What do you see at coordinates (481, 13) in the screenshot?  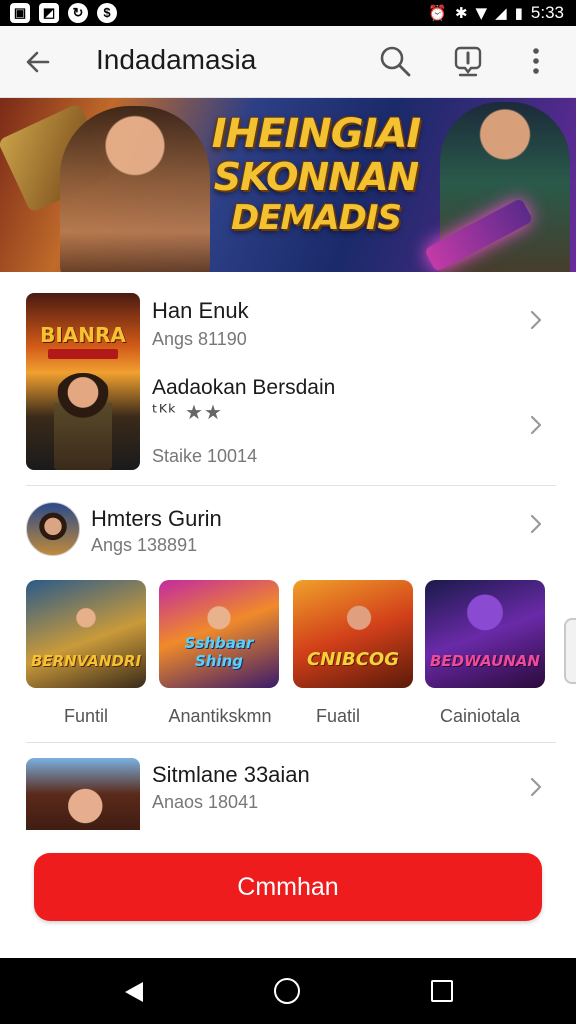 I see `wifi-icon: ▼` at bounding box center [481, 13].